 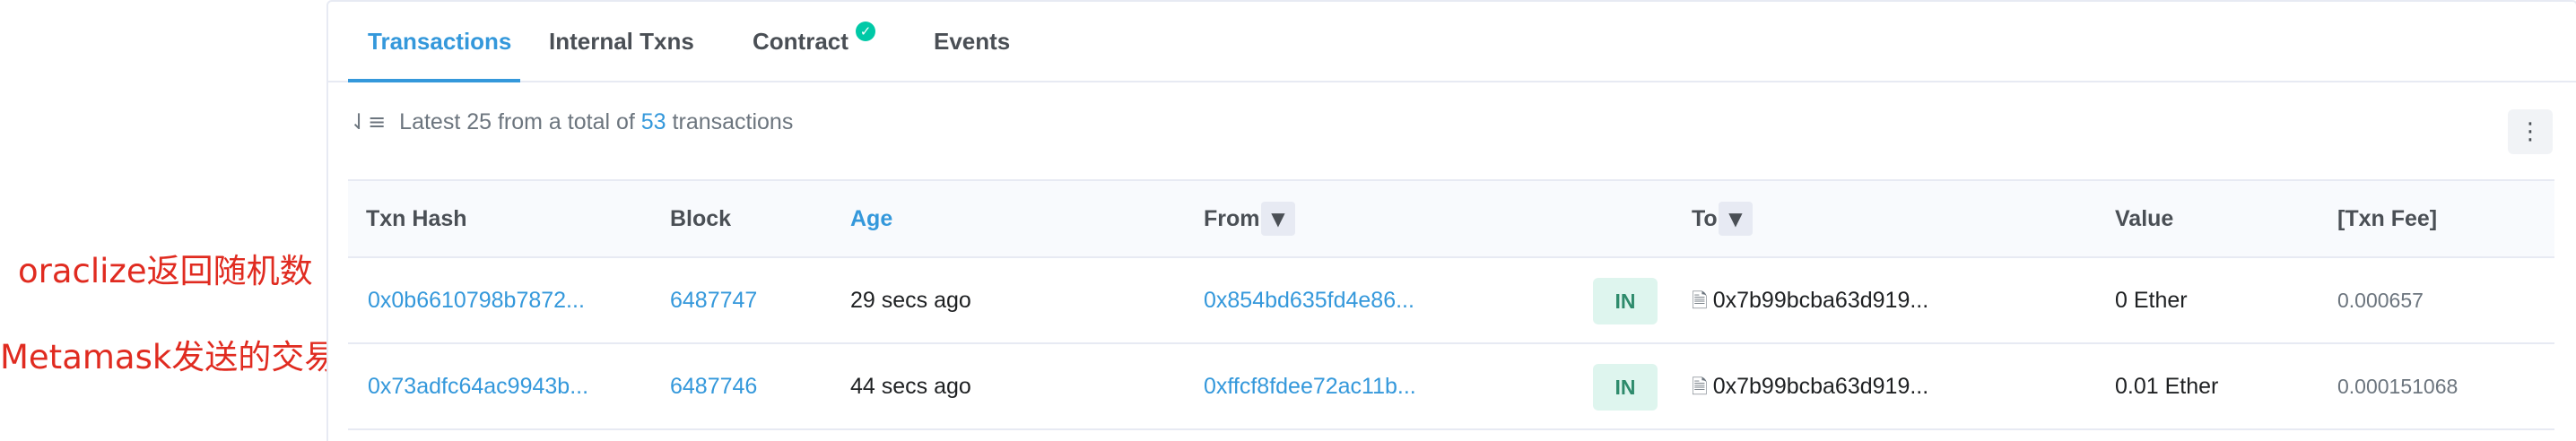 What do you see at coordinates (910, 300) in the screenshot?
I see `txn-age: 29 secs ago` at bounding box center [910, 300].